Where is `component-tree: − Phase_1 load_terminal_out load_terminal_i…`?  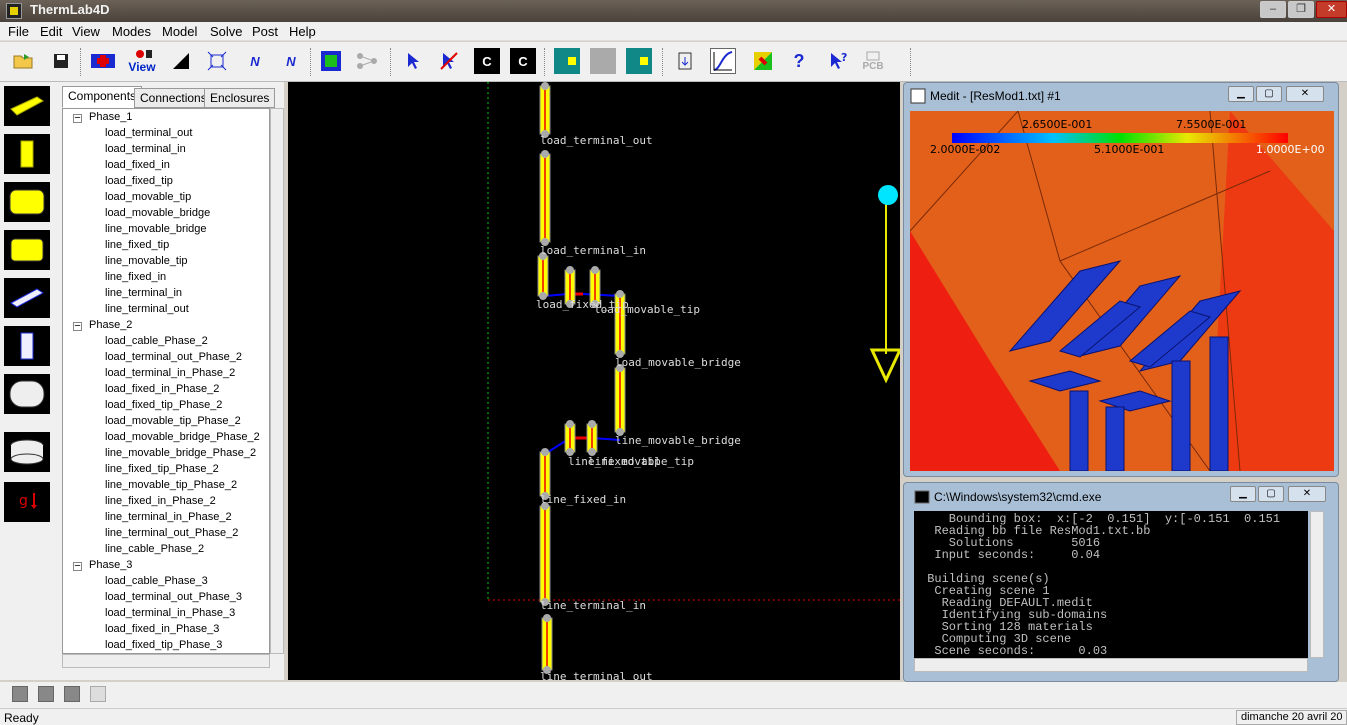
component-tree: − Phase_1 load_terminal_out load_terminal_i… is located at coordinates (166, 381).